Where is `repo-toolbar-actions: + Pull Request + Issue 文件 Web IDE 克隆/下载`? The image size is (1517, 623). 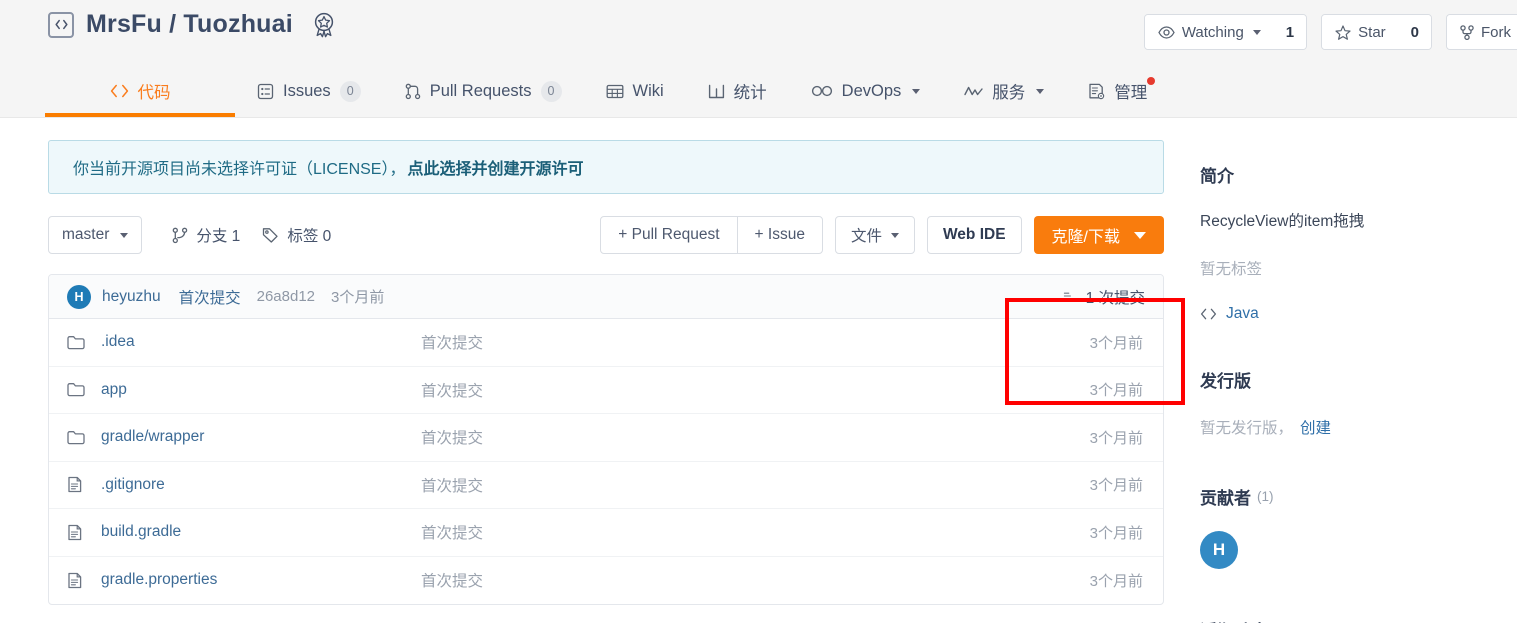 repo-toolbar-actions: + Pull Request + Issue 文件 Web IDE 克隆/下载 is located at coordinates (882, 235).